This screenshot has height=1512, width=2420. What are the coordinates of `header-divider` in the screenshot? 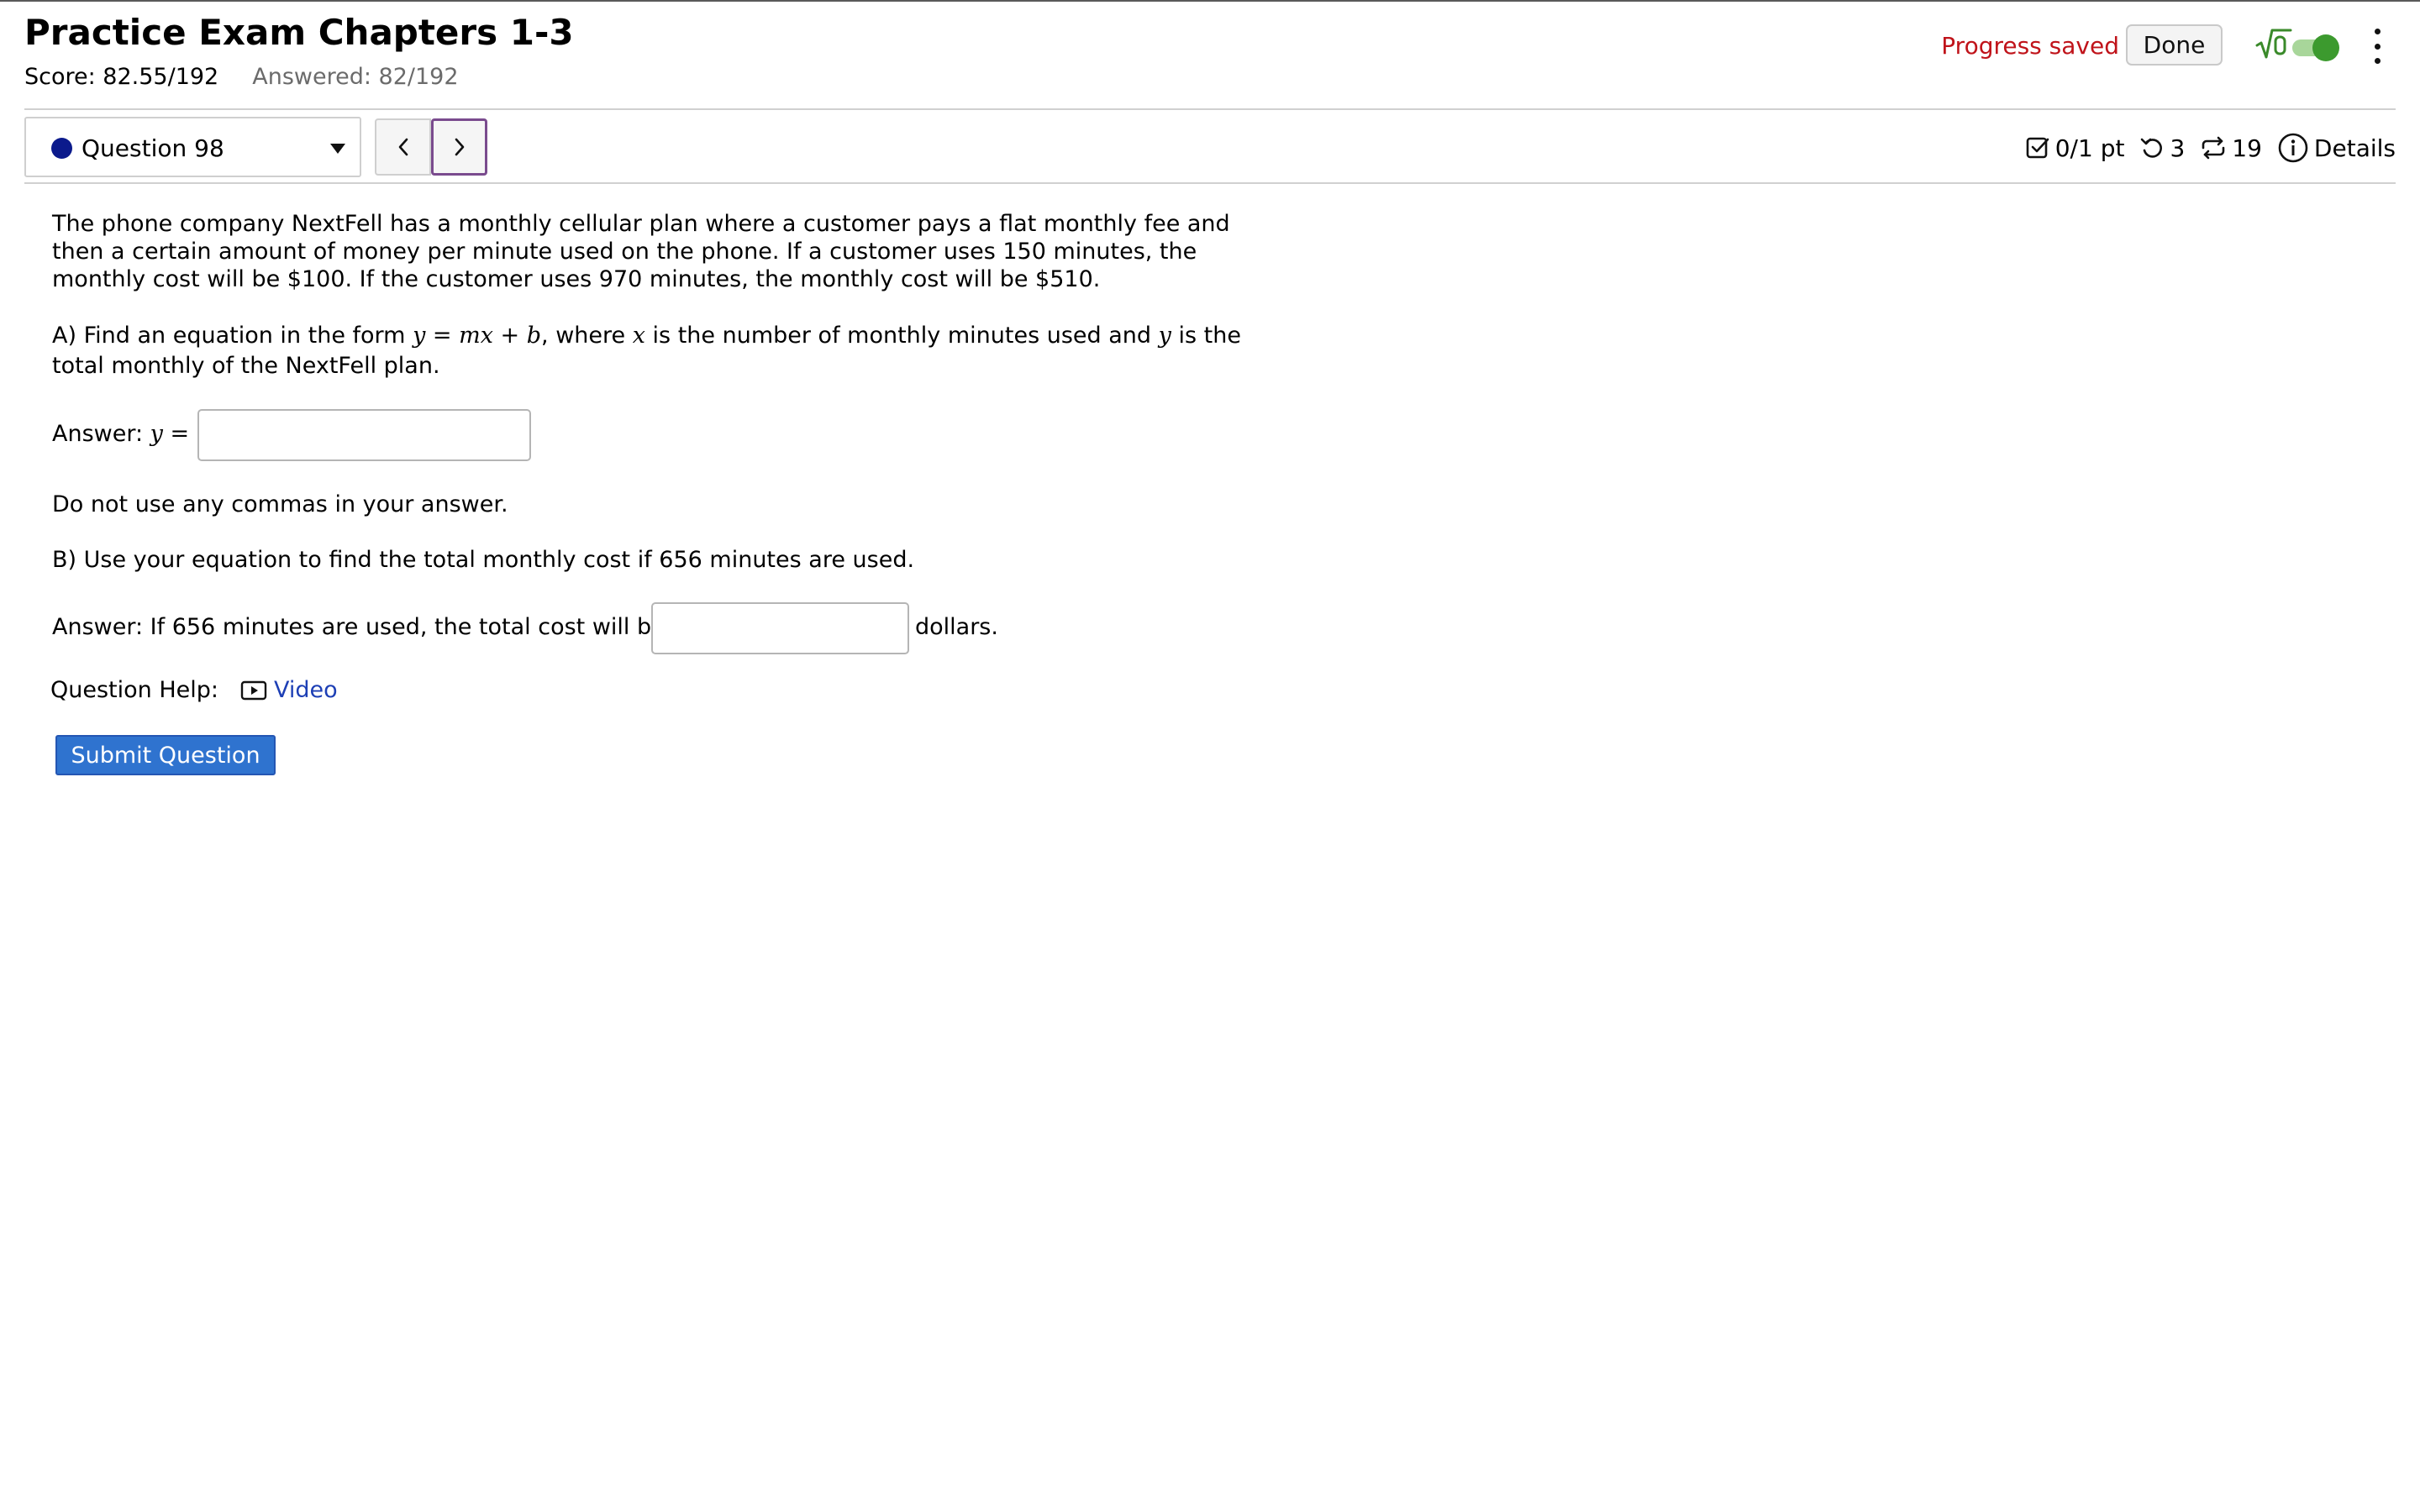 It's located at (1210, 109).